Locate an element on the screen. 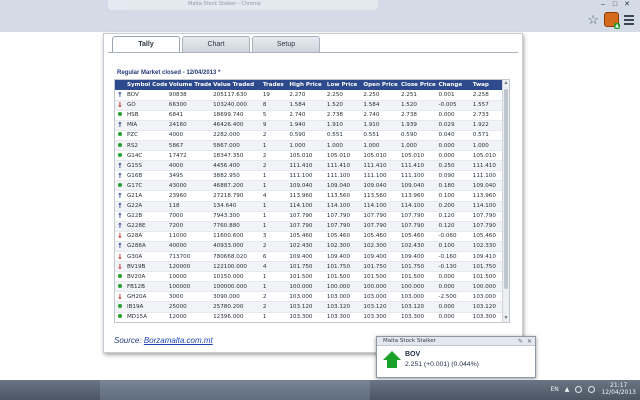 The image size is (640, 400). cell-low: 109.400 is located at coordinates (343, 257).